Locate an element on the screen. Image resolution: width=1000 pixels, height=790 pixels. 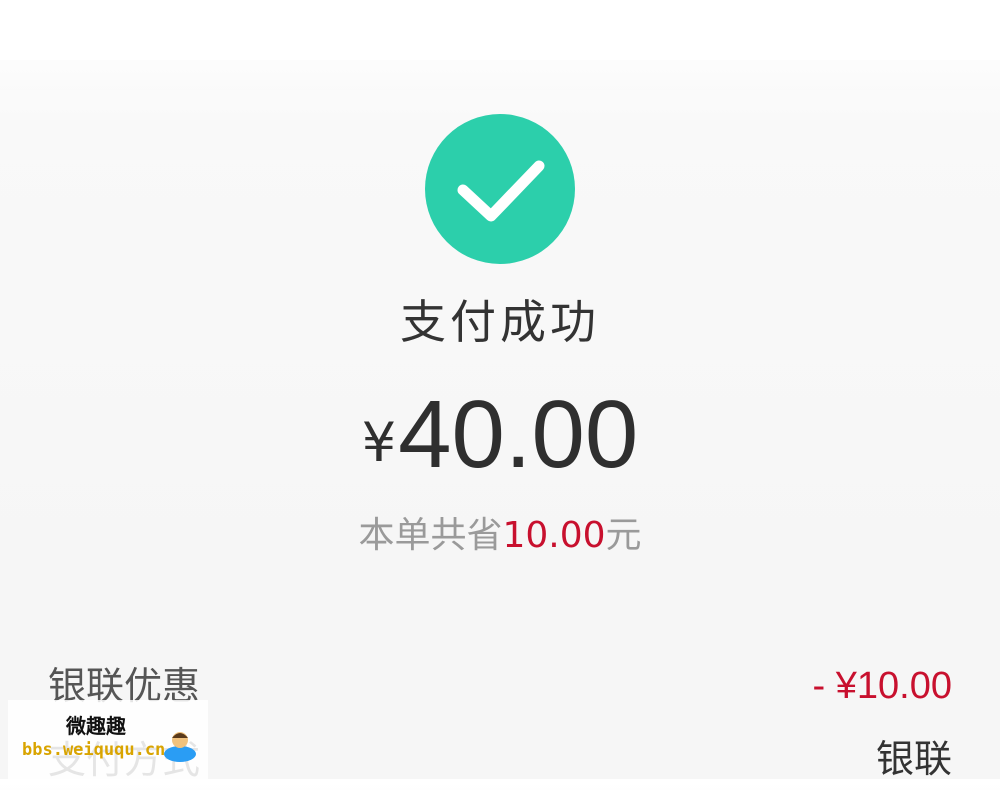
payment-status-title: 支付成功 is located at coordinates (500, 322).